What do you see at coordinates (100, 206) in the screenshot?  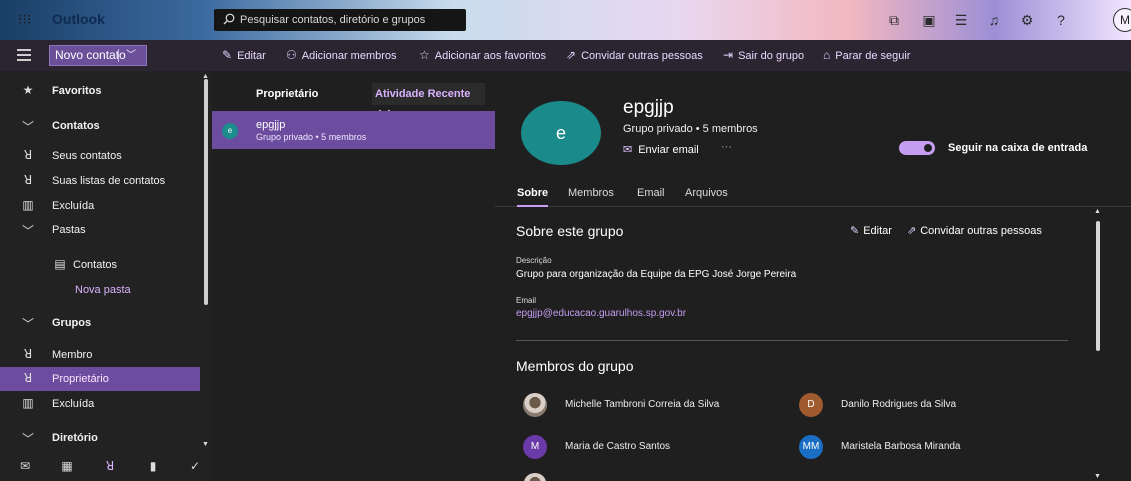 I see `nav-deleted: ▥ Excluída` at bounding box center [100, 206].